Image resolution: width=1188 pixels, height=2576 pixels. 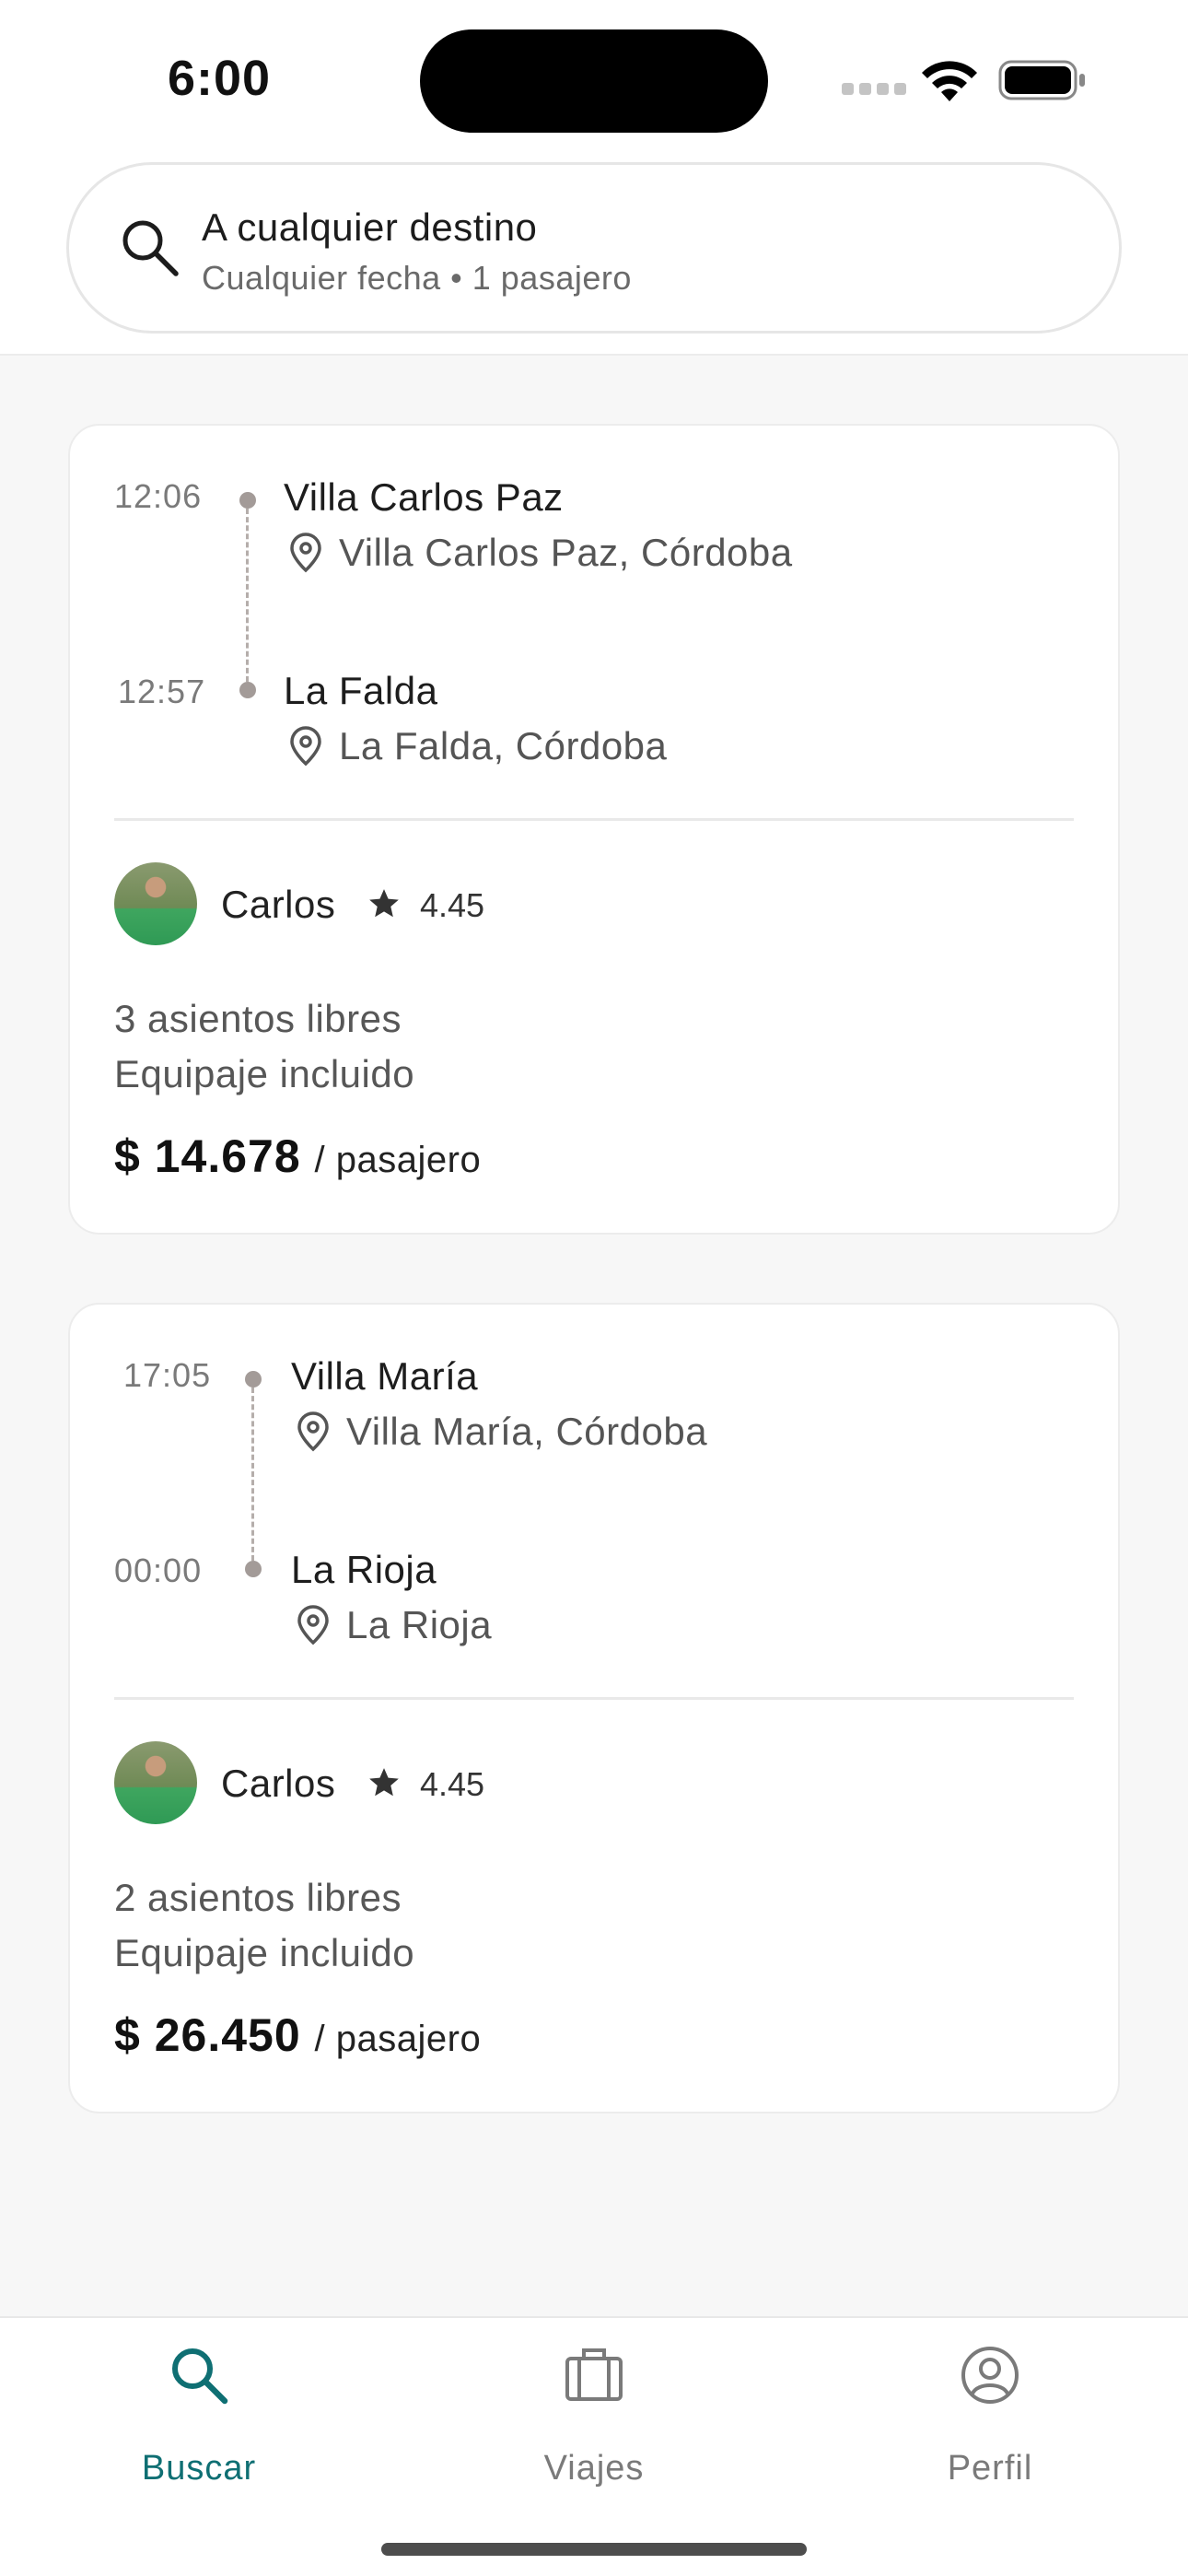 I want to click on tab-label: Viajes, so click(x=594, y=2469).